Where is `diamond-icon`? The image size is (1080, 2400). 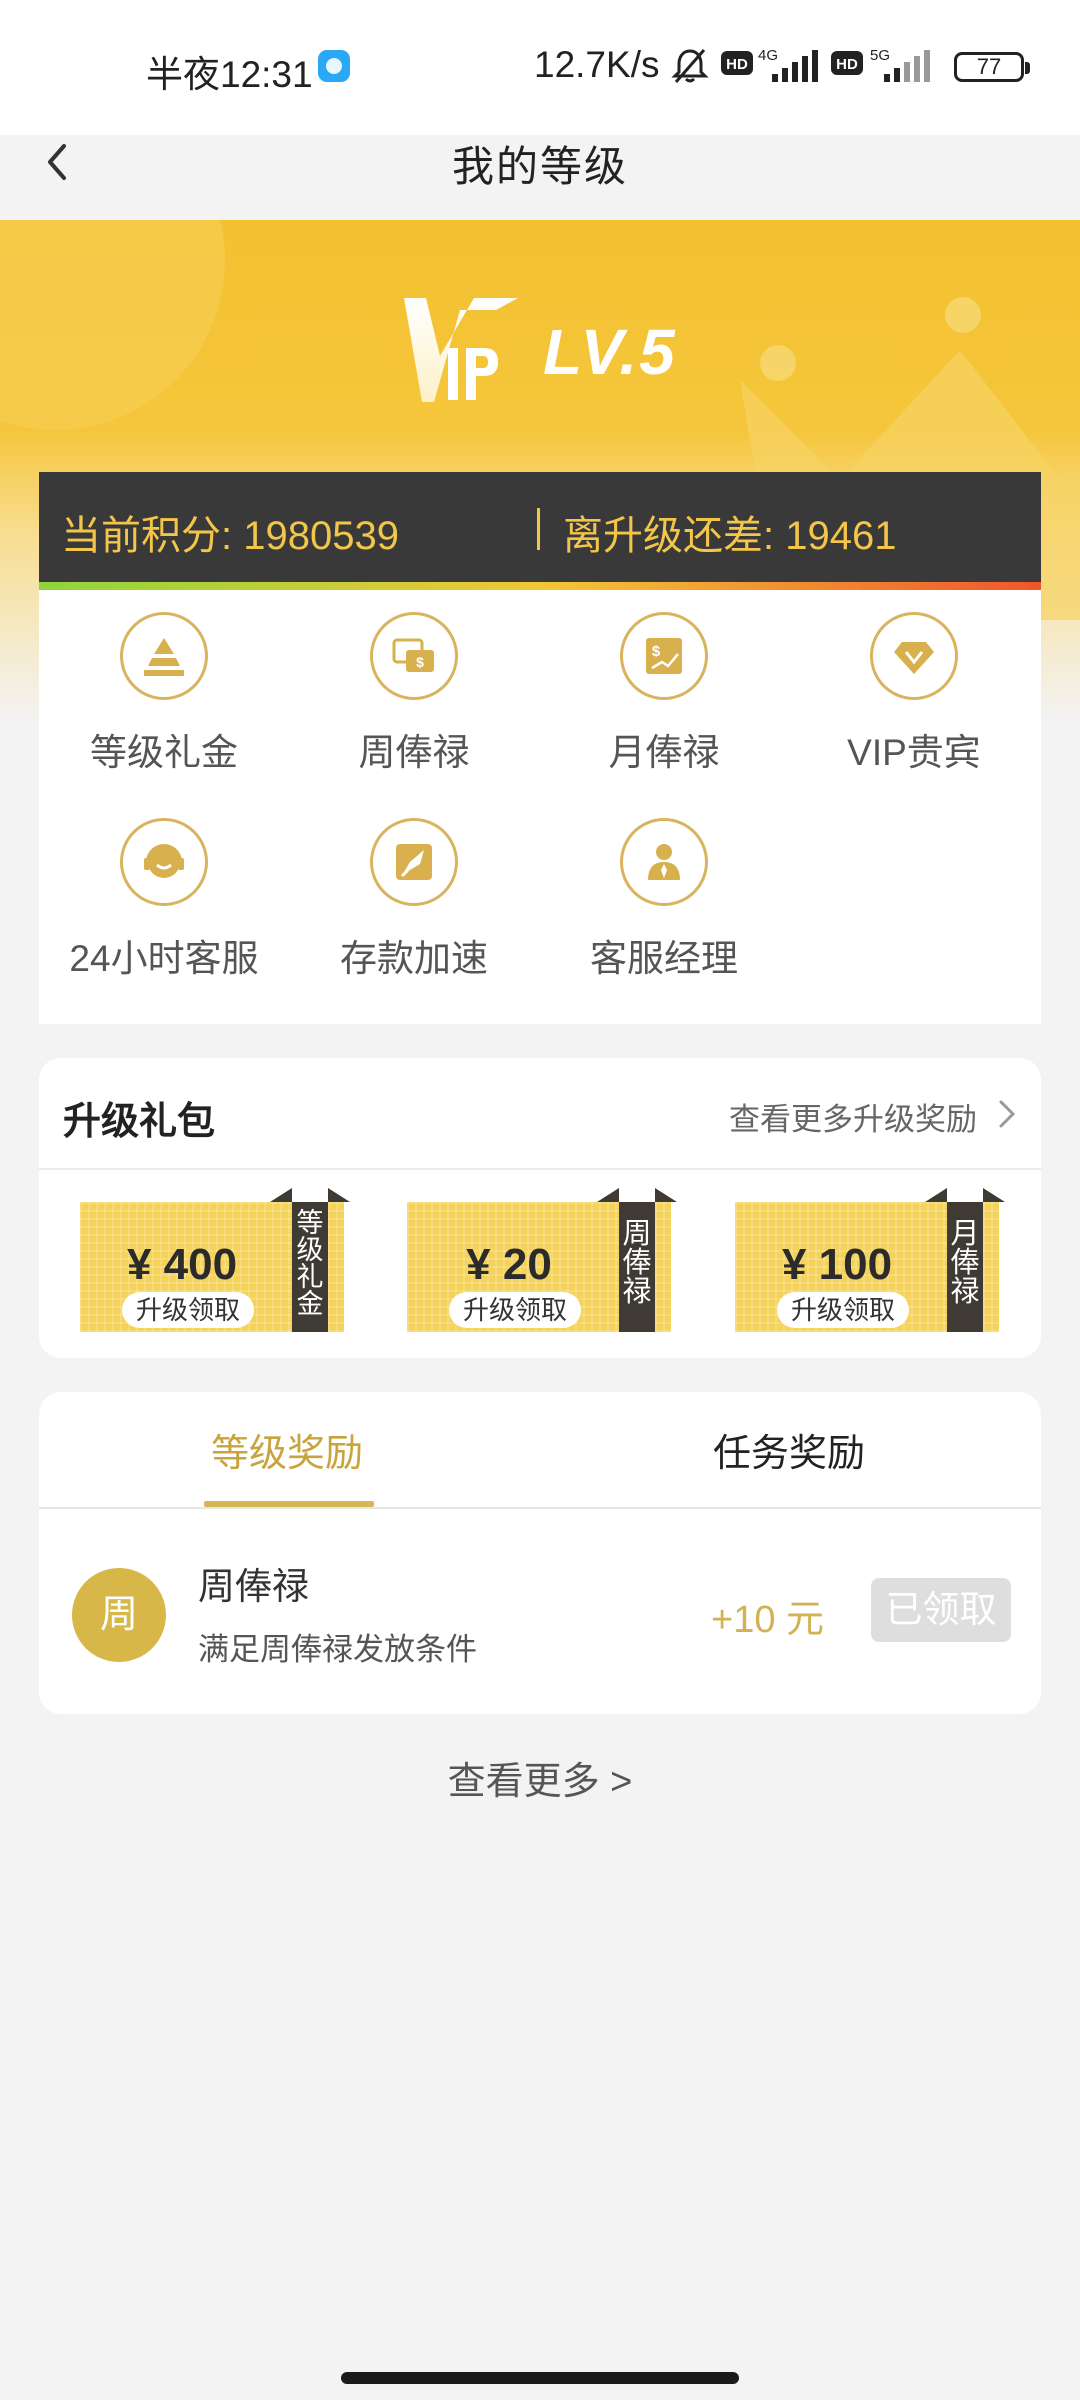
diamond-icon is located at coordinates (914, 656).